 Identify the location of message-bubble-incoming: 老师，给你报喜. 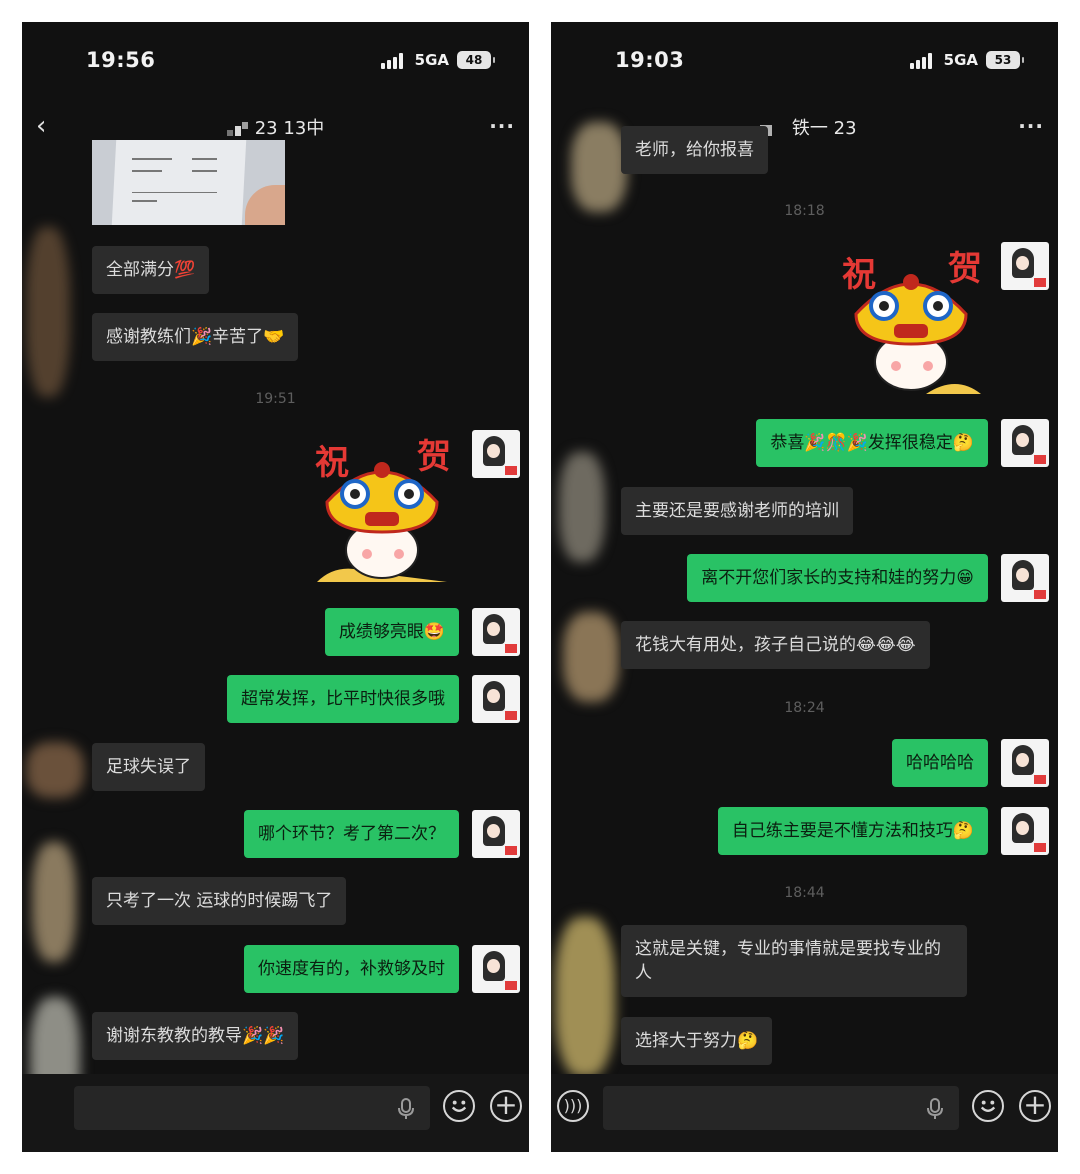
(694, 150).